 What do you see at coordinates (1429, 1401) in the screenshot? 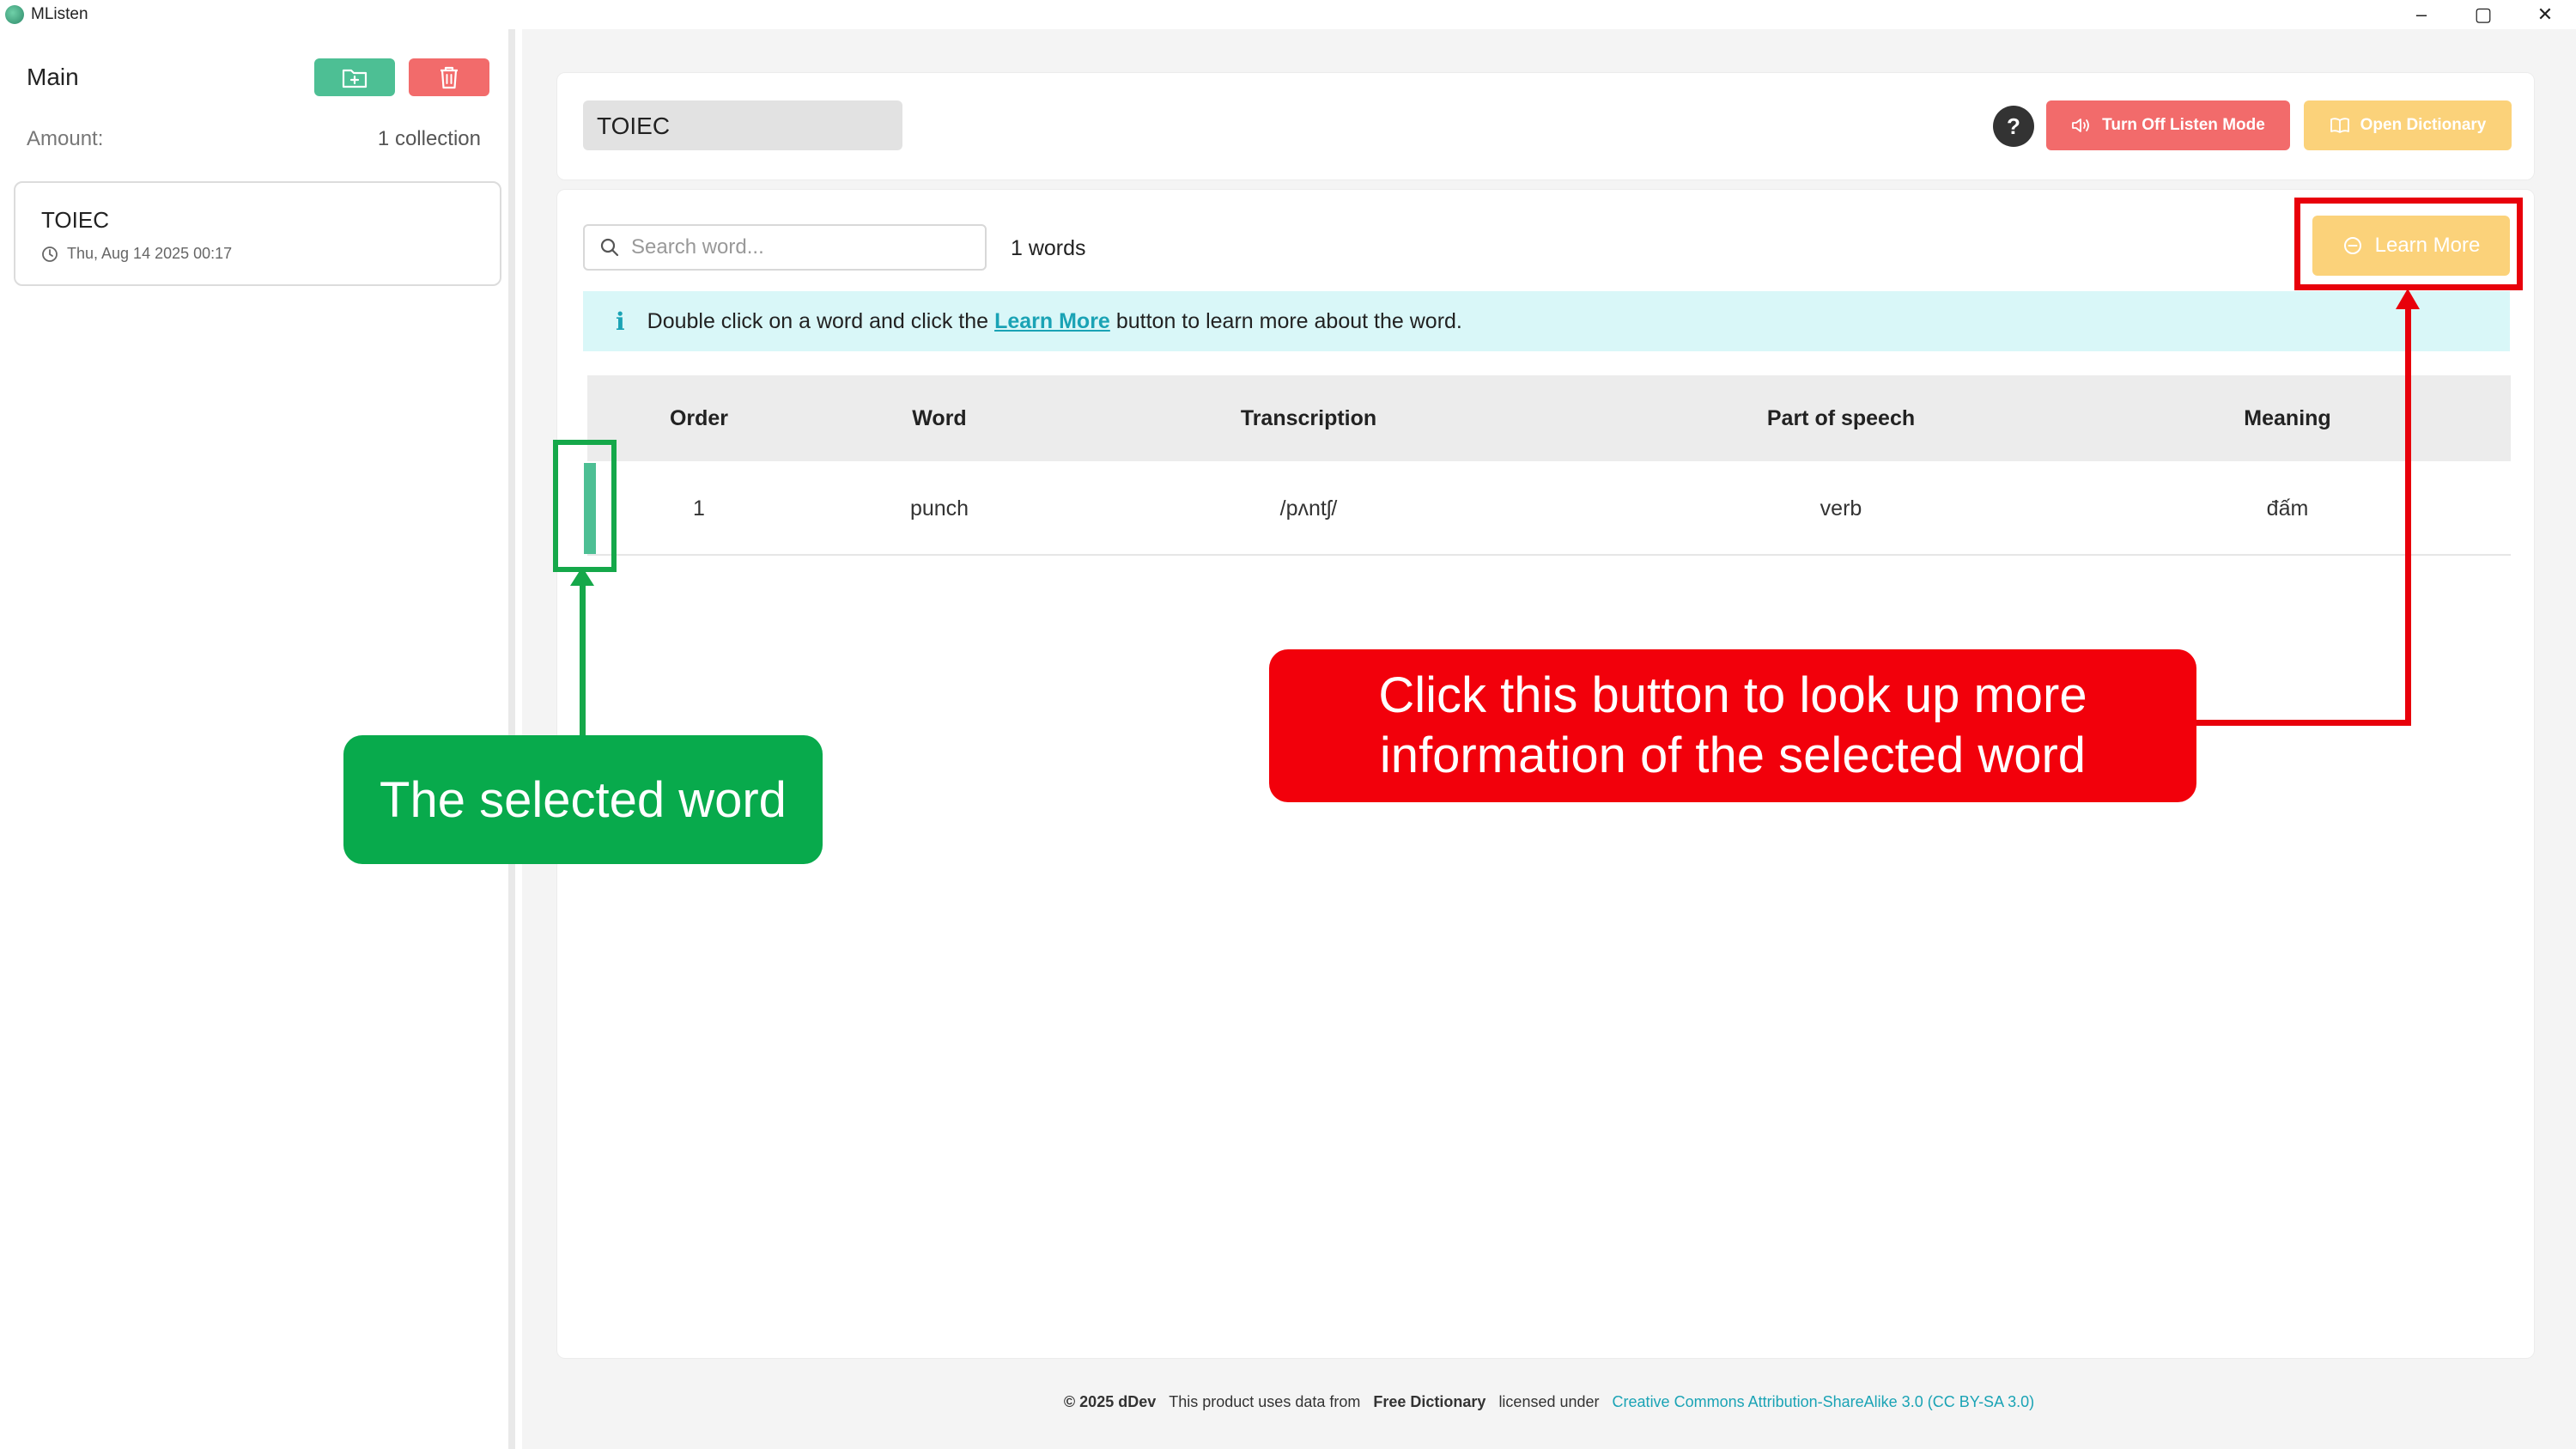
I see `footer-source: Free Dictionary` at bounding box center [1429, 1401].